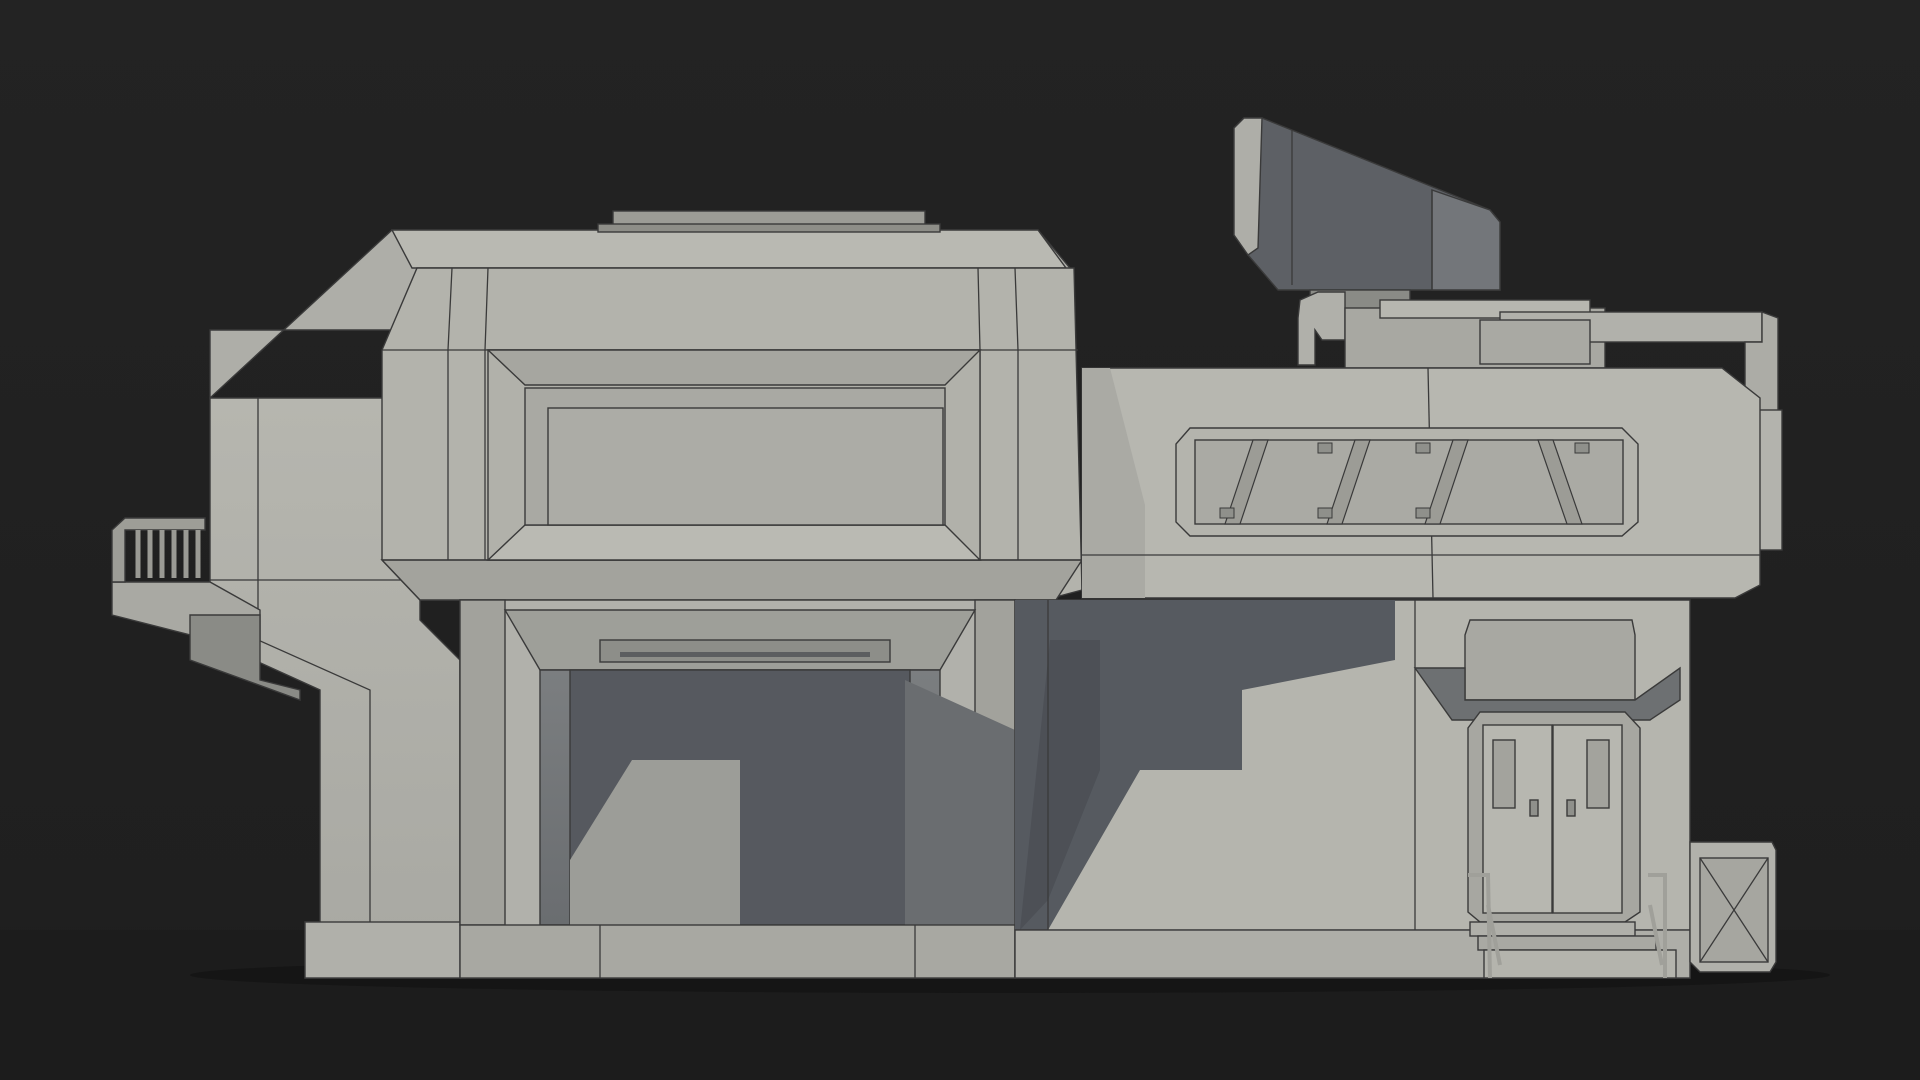 The height and width of the screenshot is (1080, 1920). Describe the element at coordinates (1571, 808) in the screenshot. I see `door-handle-right` at that location.